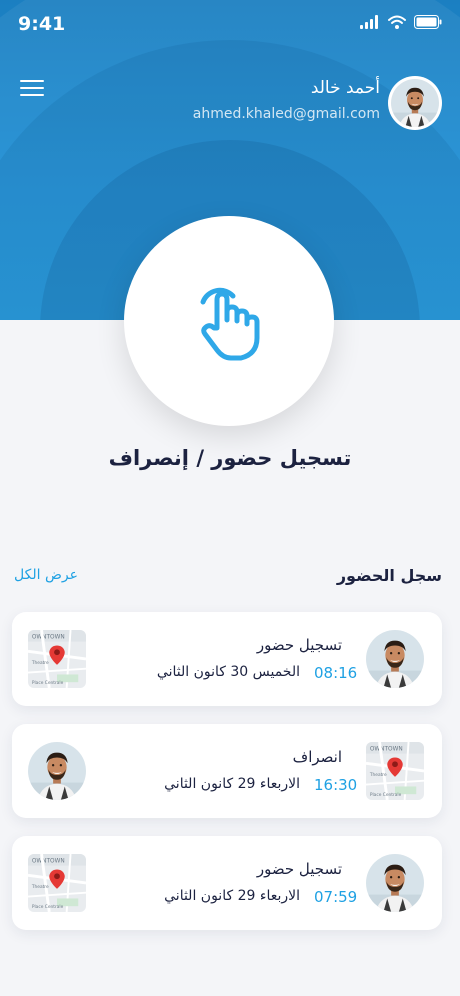  I want to click on view-all-link: عرض الكل, so click(46, 575).